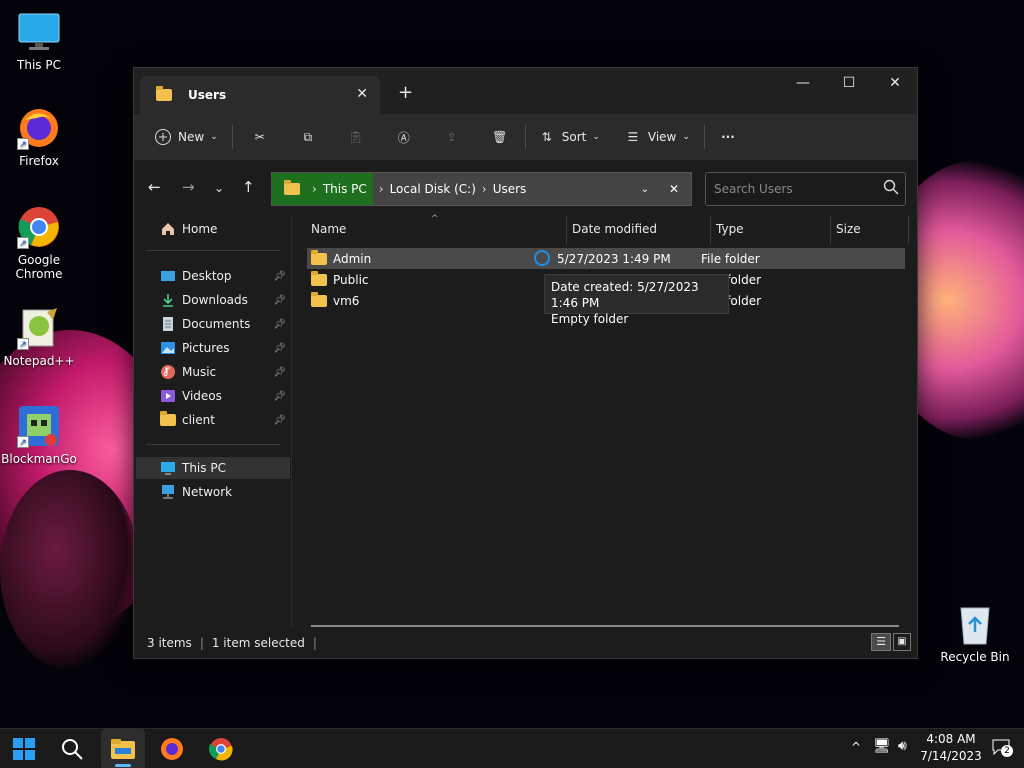 This screenshot has height=768, width=1024. I want to click on address-history-chevron-icon: ⌄, so click(645, 189).